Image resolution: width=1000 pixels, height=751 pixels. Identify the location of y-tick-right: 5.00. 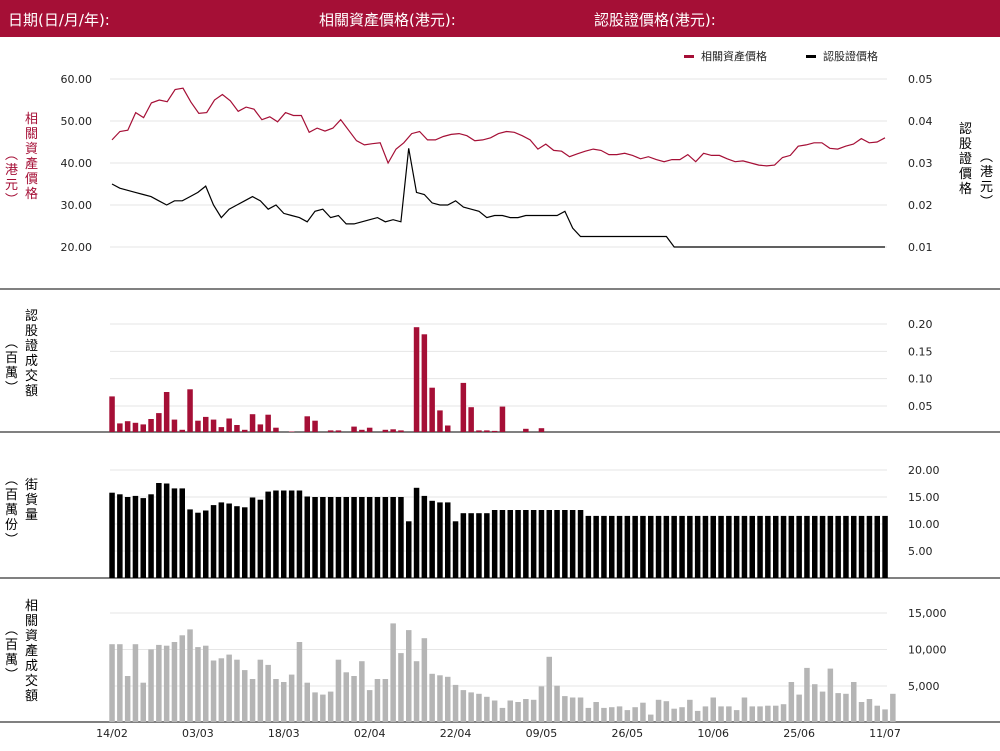
(920, 551).